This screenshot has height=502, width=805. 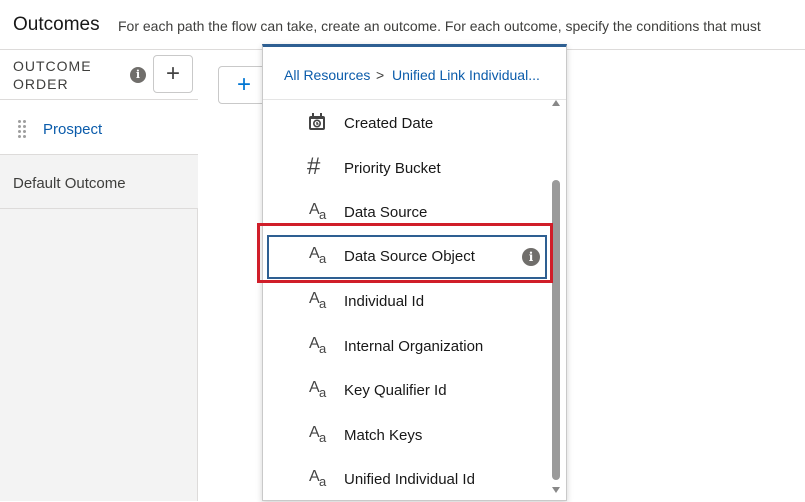 What do you see at coordinates (556, 330) in the screenshot?
I see `scrollbar-thumb` at bounding box center [556, 330].